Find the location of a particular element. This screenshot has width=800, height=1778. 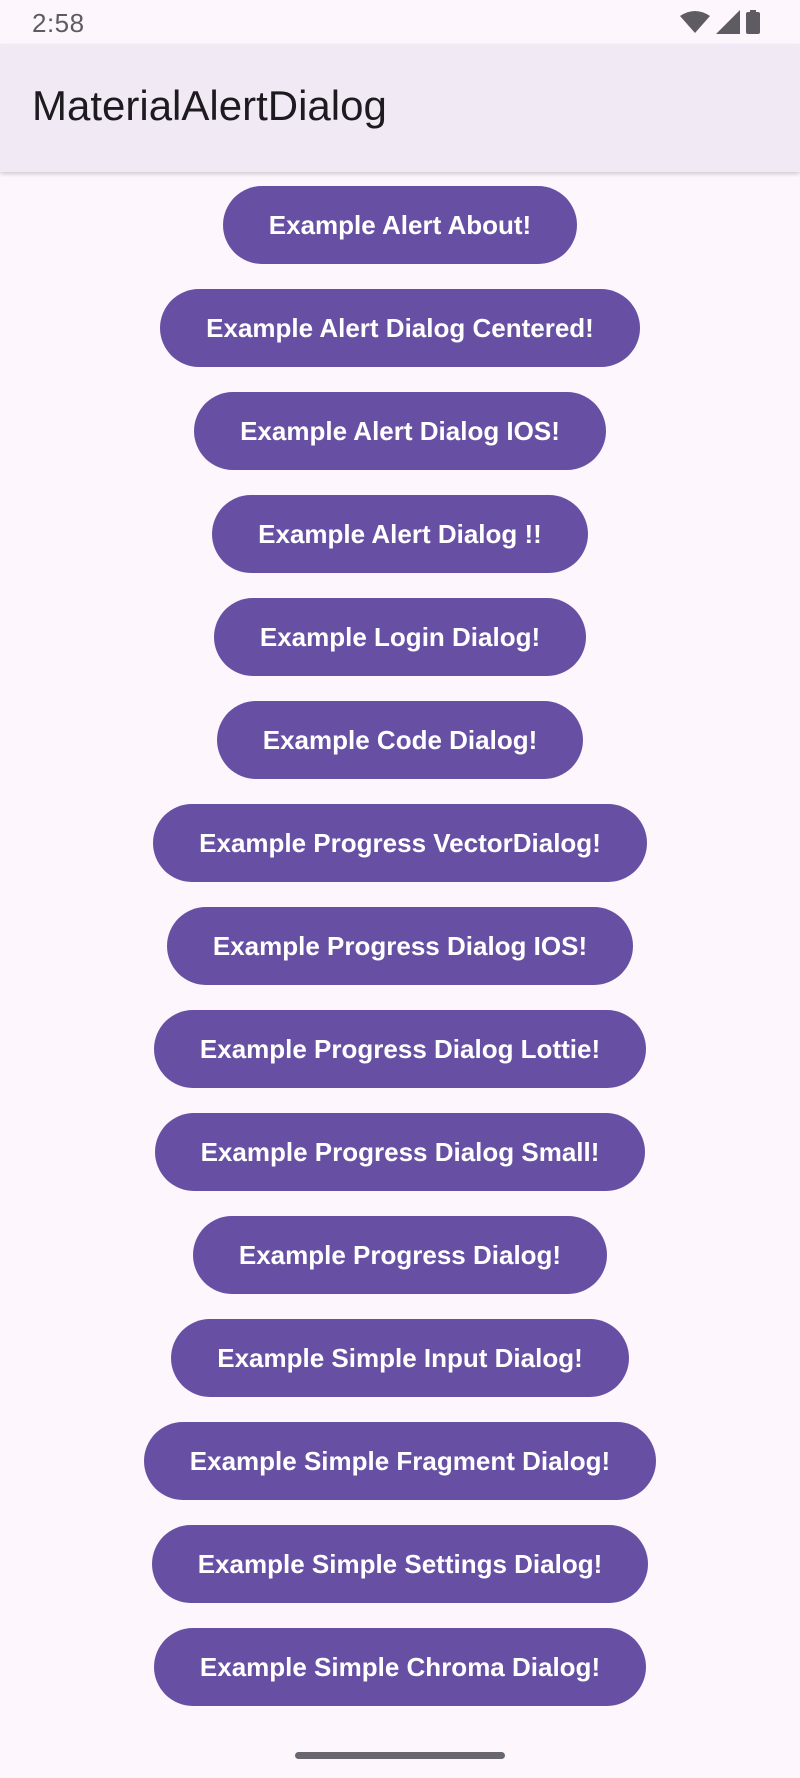

code-dialog-button: Example Code Dialog! is located at coordinates (400, 740).